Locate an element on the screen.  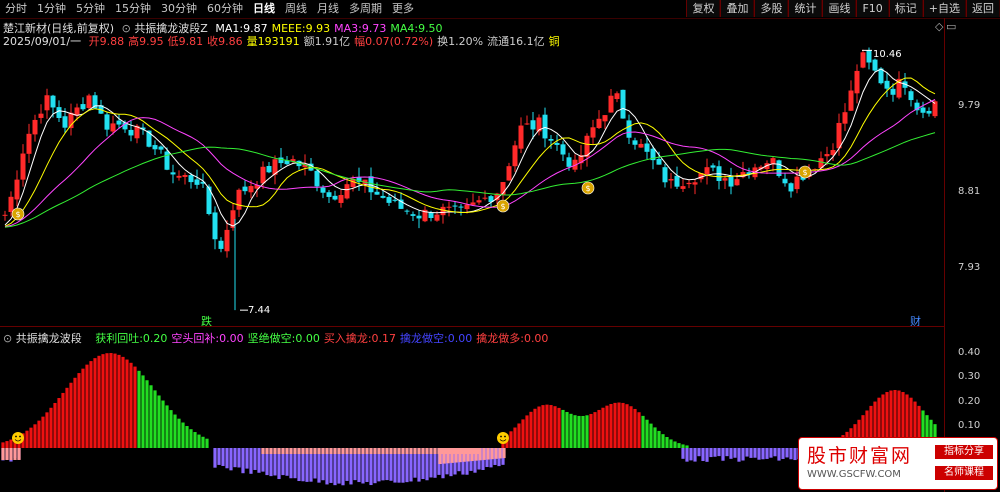
tab-5: 60分钟 is located at coordinates (225, 9).